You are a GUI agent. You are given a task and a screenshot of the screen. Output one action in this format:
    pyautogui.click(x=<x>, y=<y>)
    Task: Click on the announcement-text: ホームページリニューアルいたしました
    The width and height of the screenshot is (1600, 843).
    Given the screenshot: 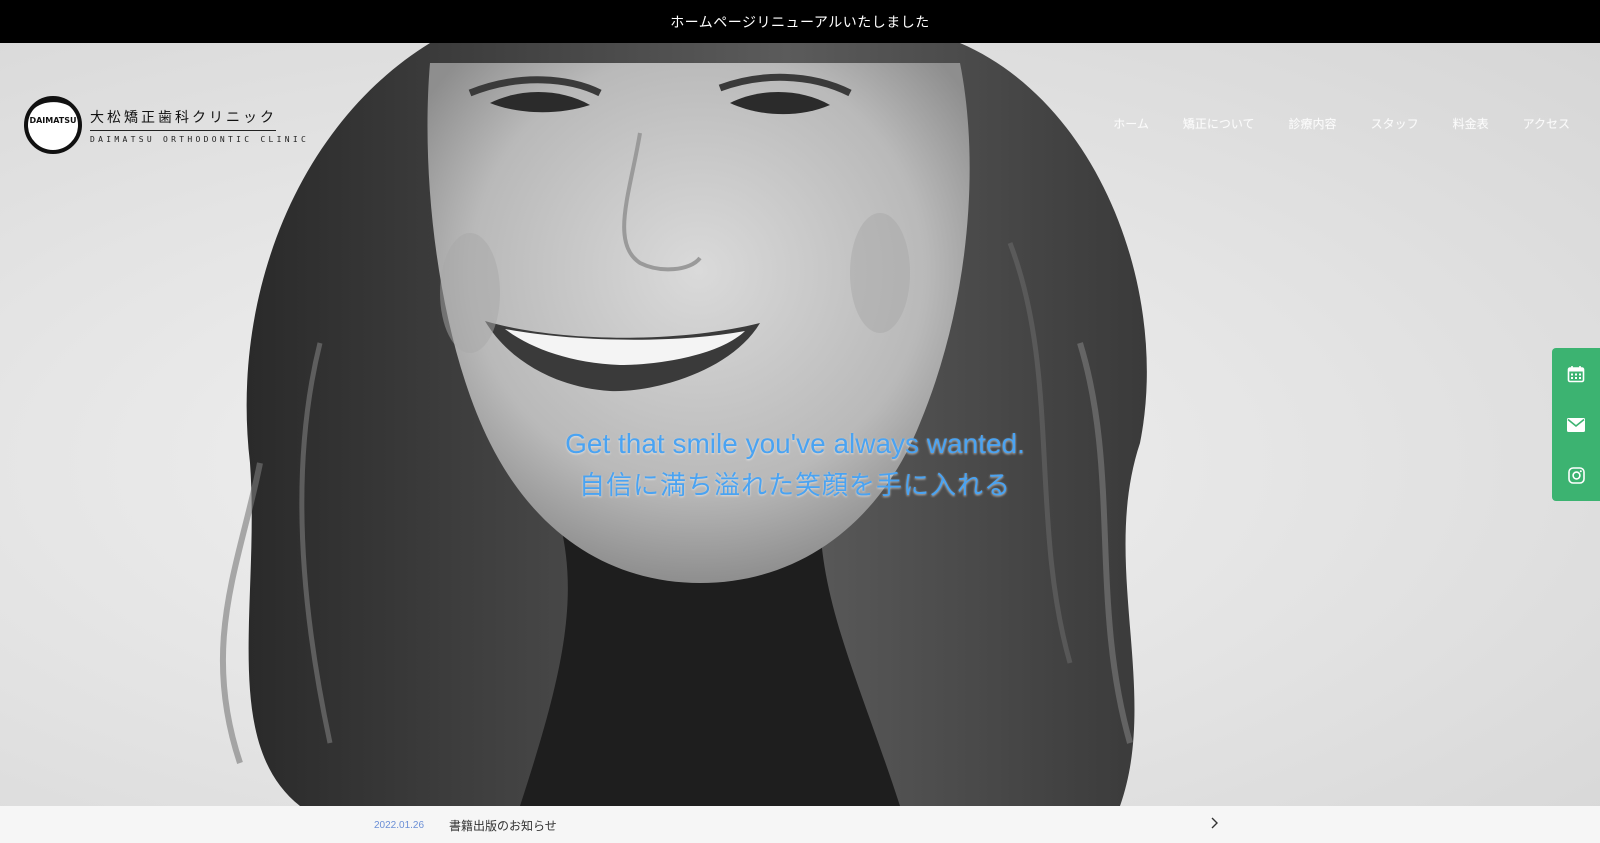 What is the action you would take?
    pyautogui.click(x=800, y=22)
    